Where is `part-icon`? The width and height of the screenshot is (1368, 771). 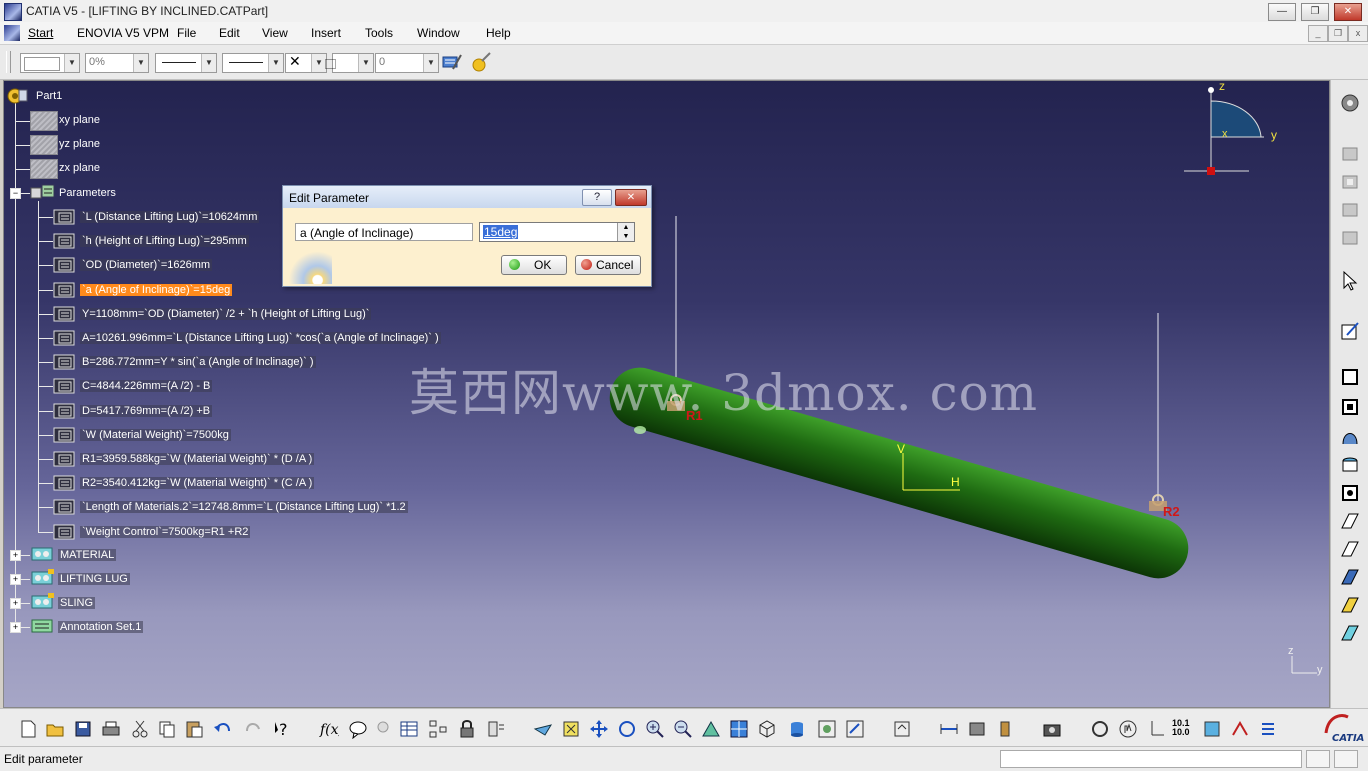
part-icon is located at coordinates (17, 96).